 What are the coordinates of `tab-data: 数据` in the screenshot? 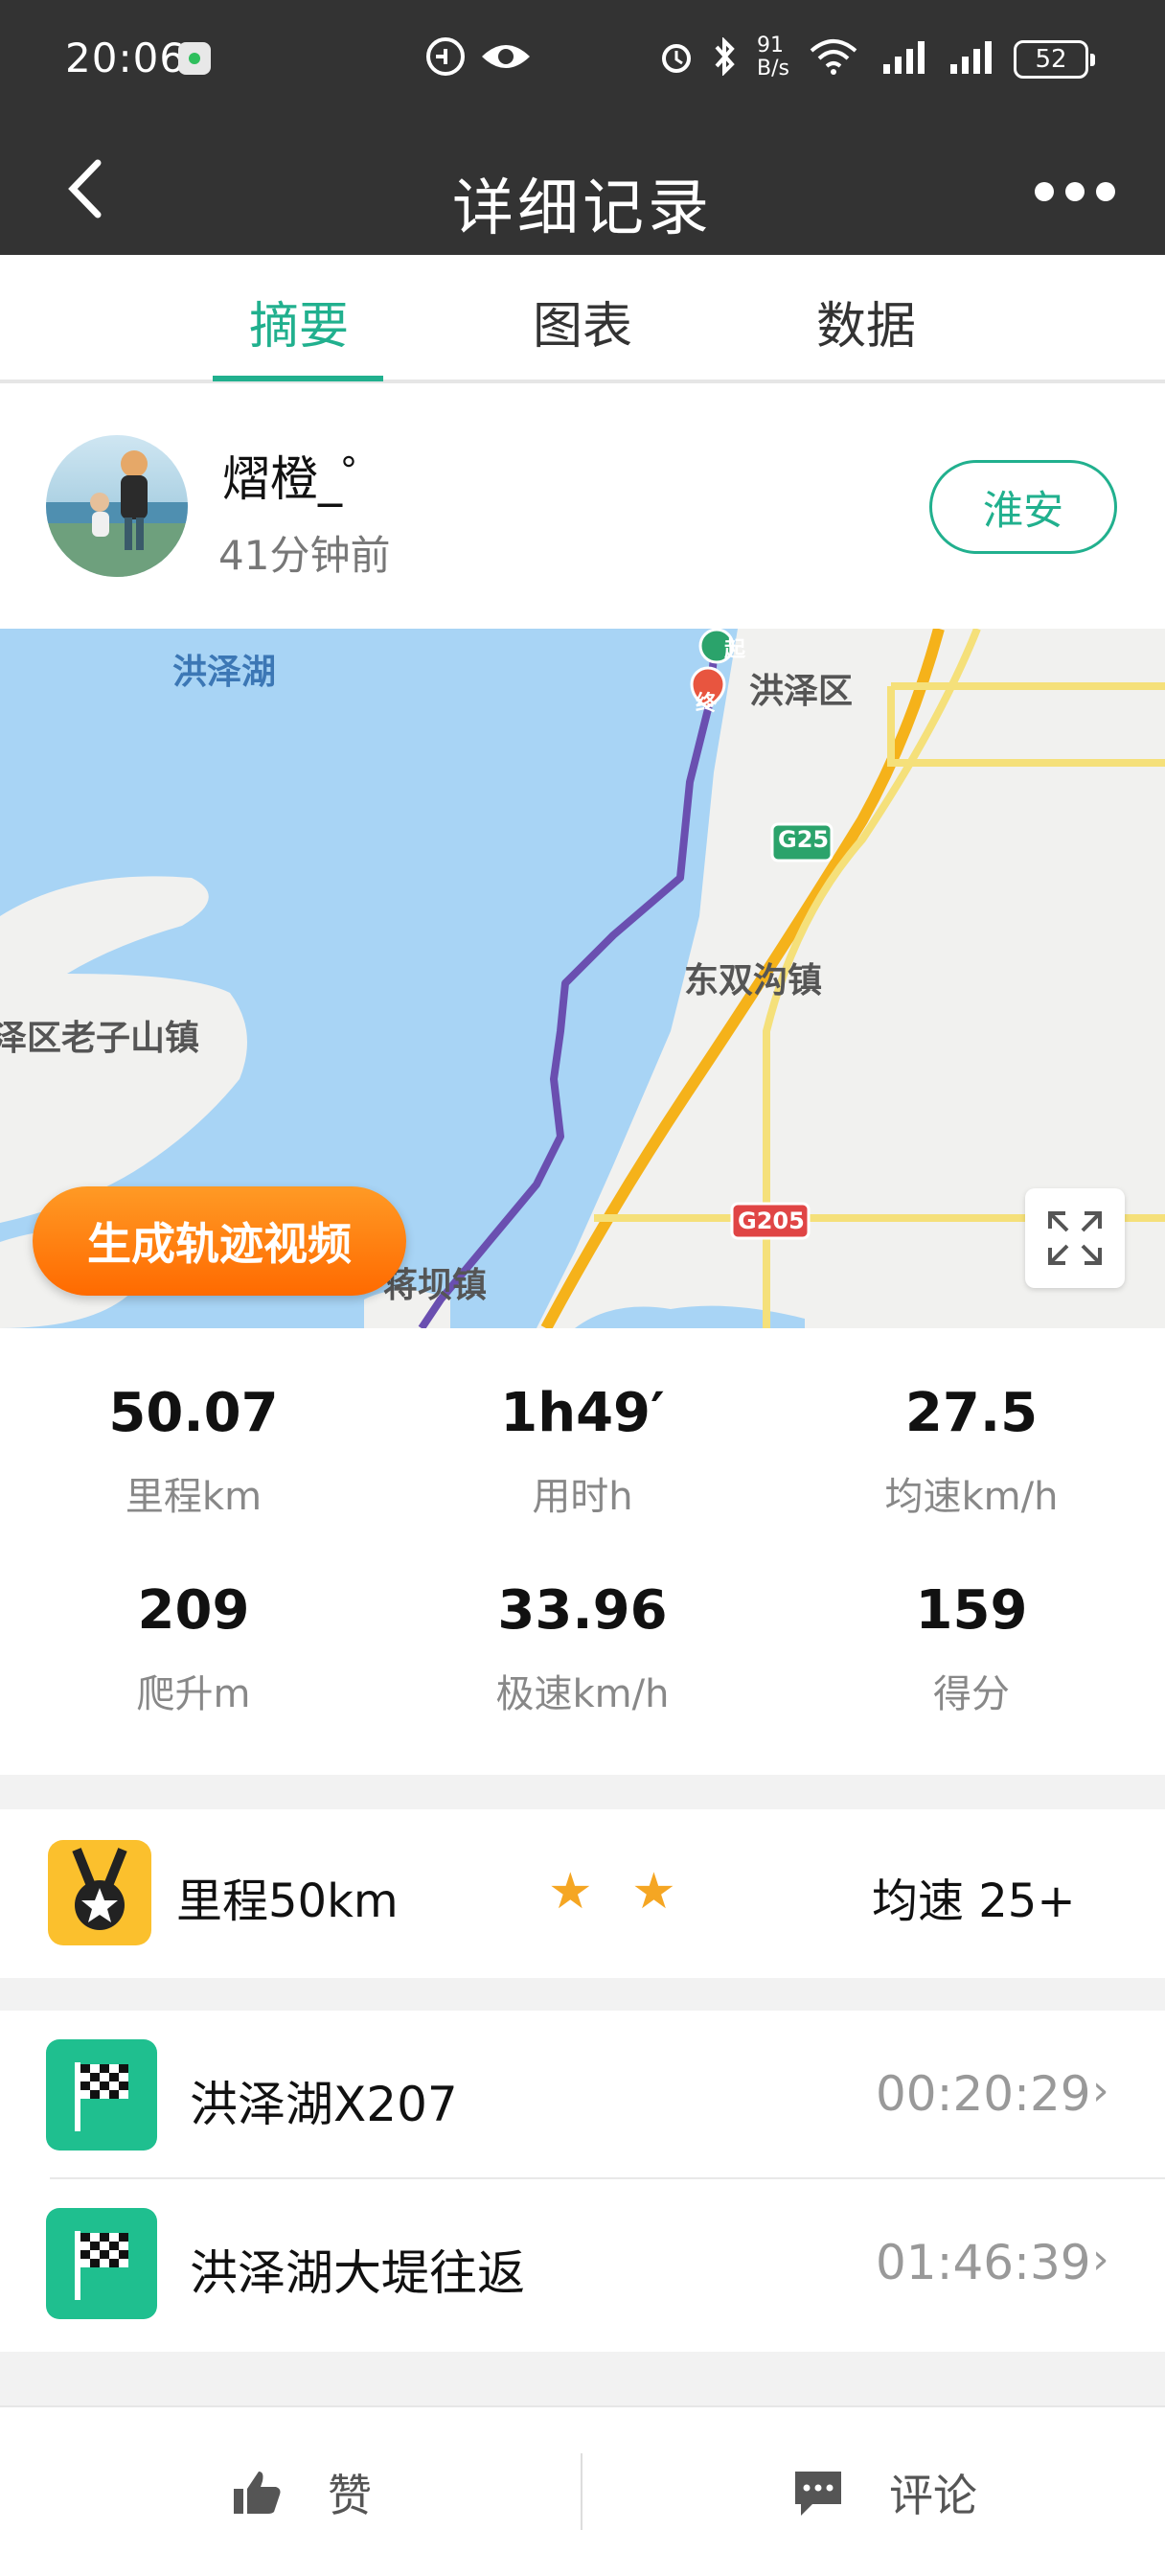 It's located at (866, 321).